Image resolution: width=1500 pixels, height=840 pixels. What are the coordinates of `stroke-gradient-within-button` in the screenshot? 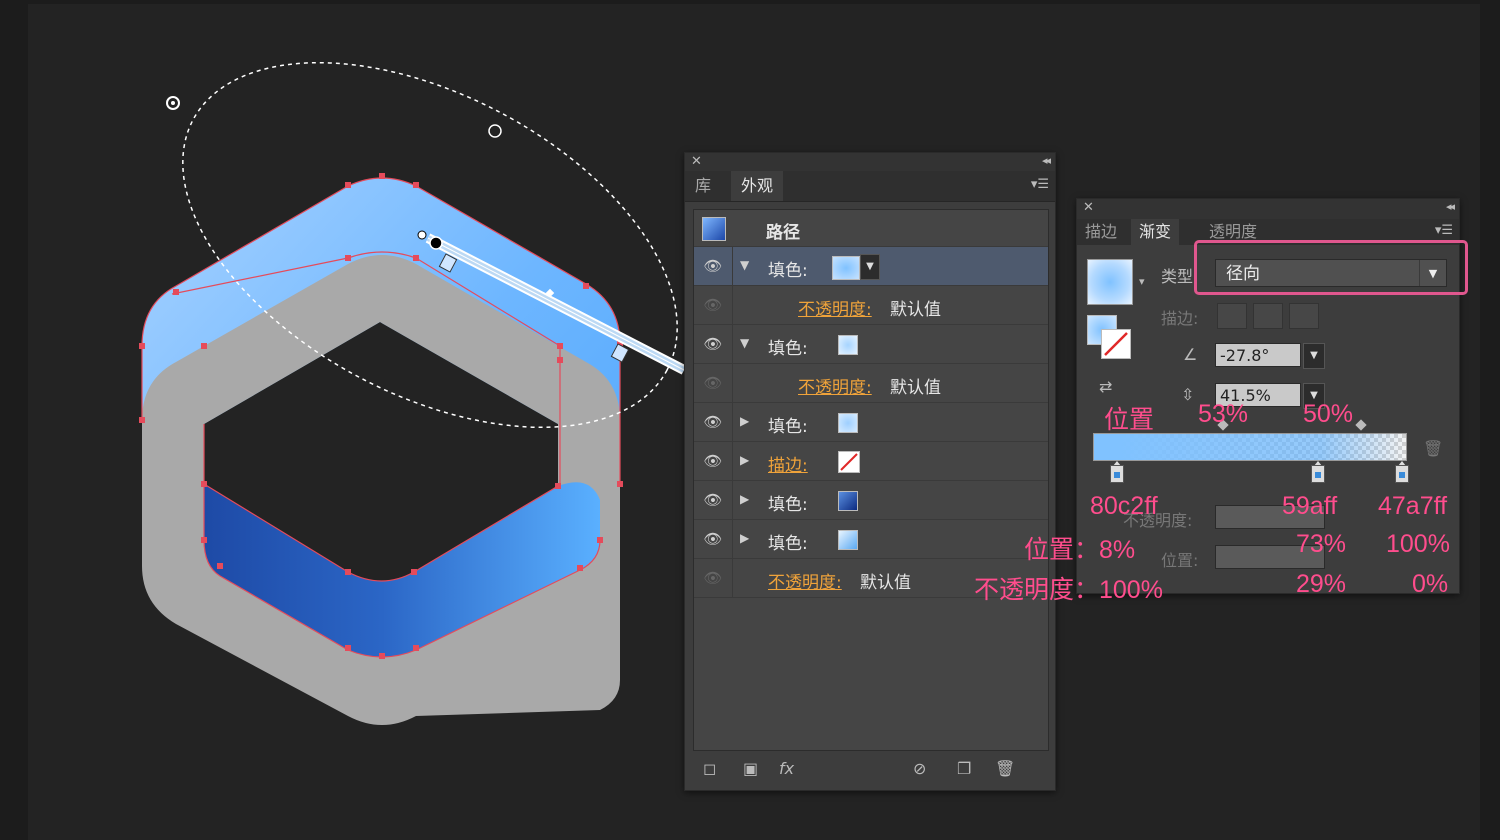 It's located at (1232, 316).